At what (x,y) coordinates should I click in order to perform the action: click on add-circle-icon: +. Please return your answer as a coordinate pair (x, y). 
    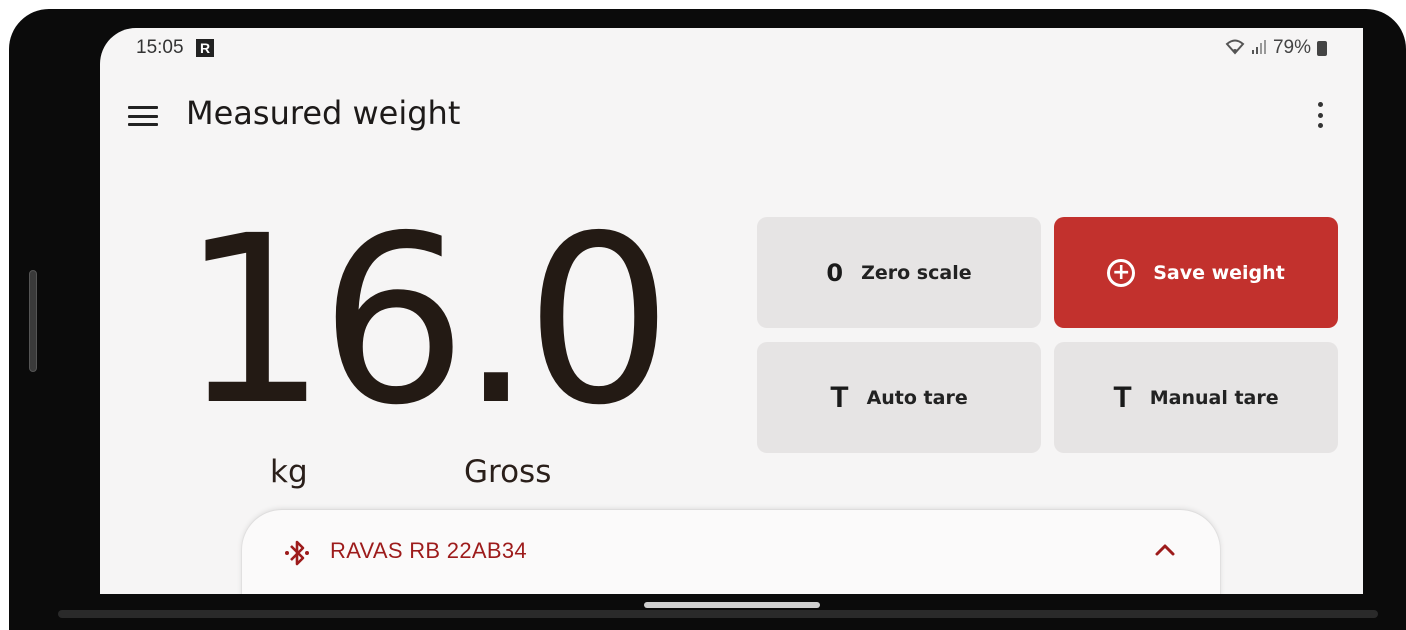
    Looking at the image, I should click on (1121, 272).